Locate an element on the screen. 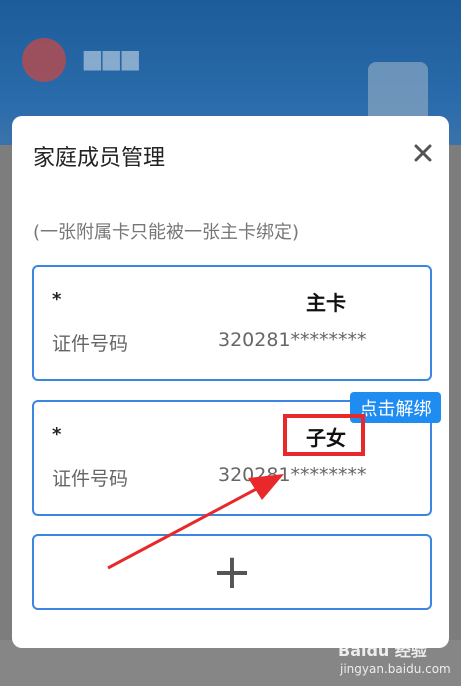 Image resolution: width=461 pixels, height=686 pixels. binding-hint: (一张附属卡只能被一张主卡绑定) is located at coordinates (166, 232).